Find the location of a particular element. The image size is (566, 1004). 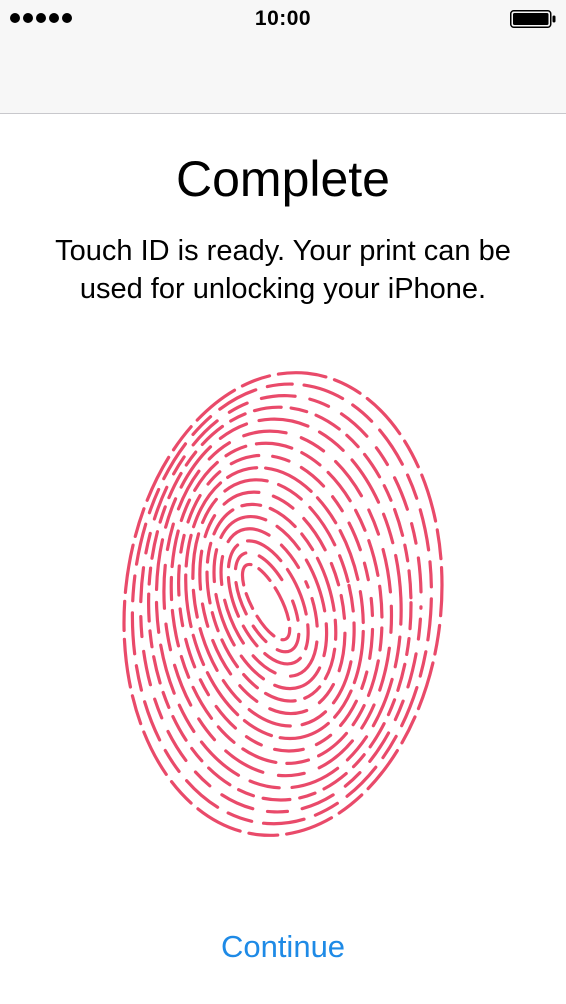

navigation-bar: 10:00 is located at coordinates (283, 57).